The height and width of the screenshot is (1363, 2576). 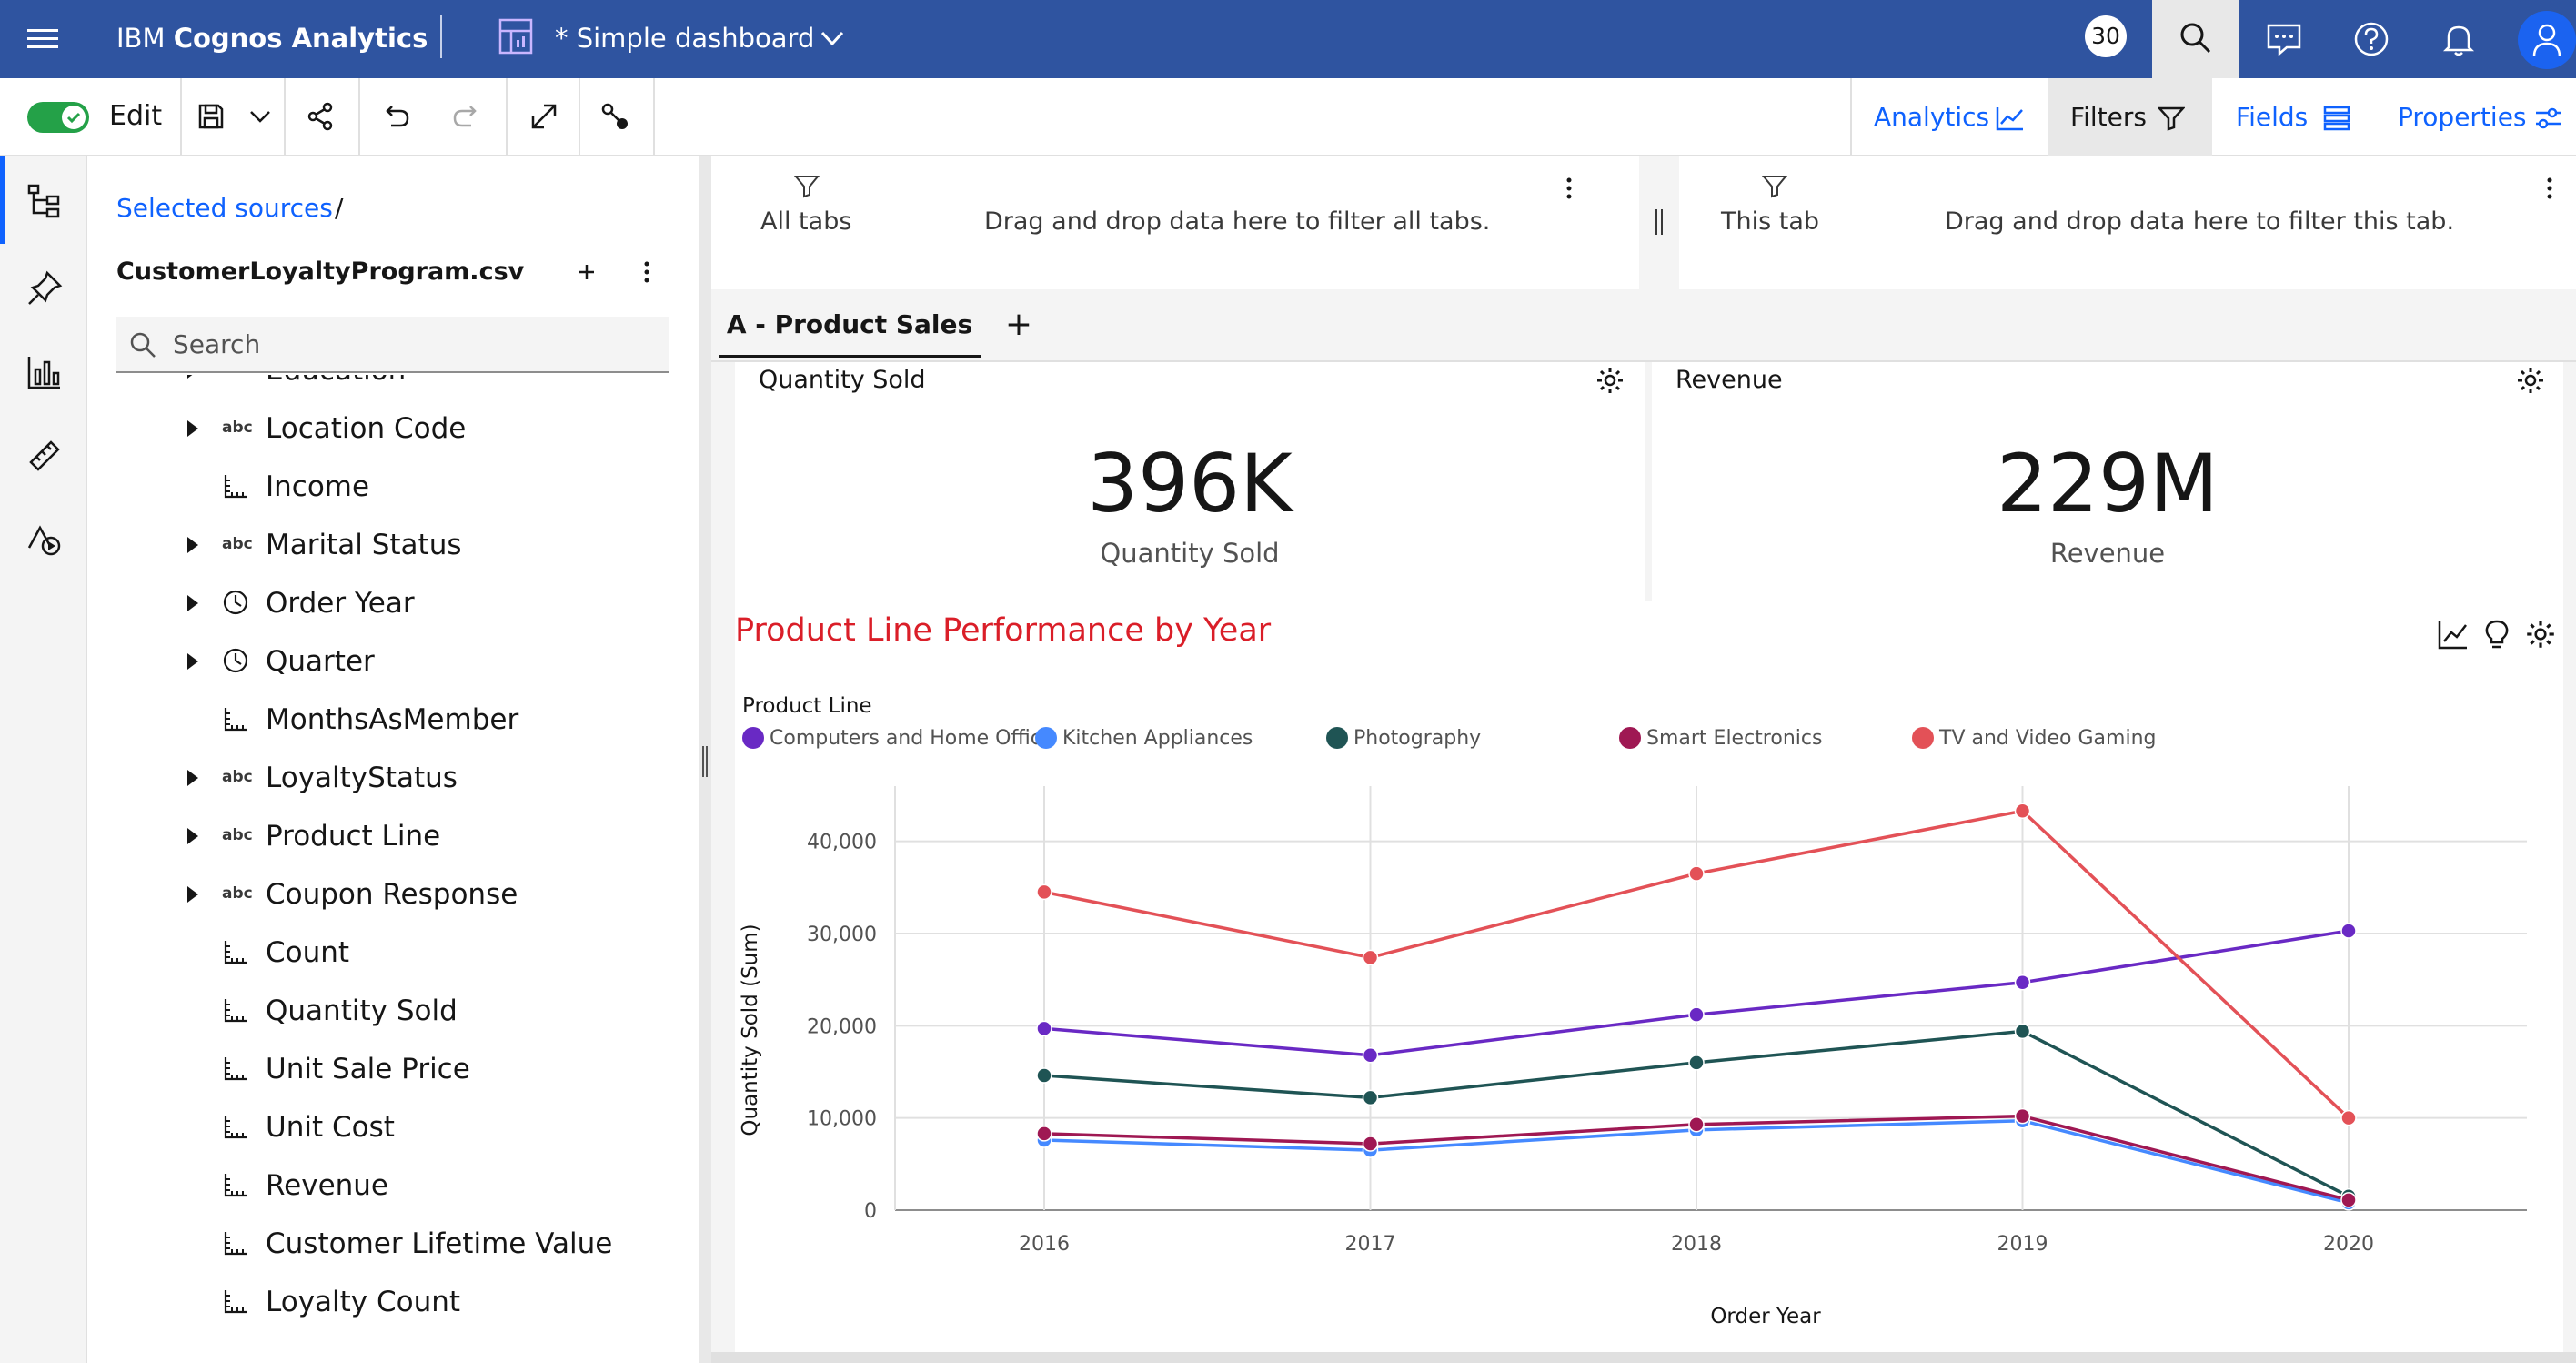 What do you see at coordinates (586, 272) in the screenshot?
I see `add-source-icon` at bounding box center [586, 272].